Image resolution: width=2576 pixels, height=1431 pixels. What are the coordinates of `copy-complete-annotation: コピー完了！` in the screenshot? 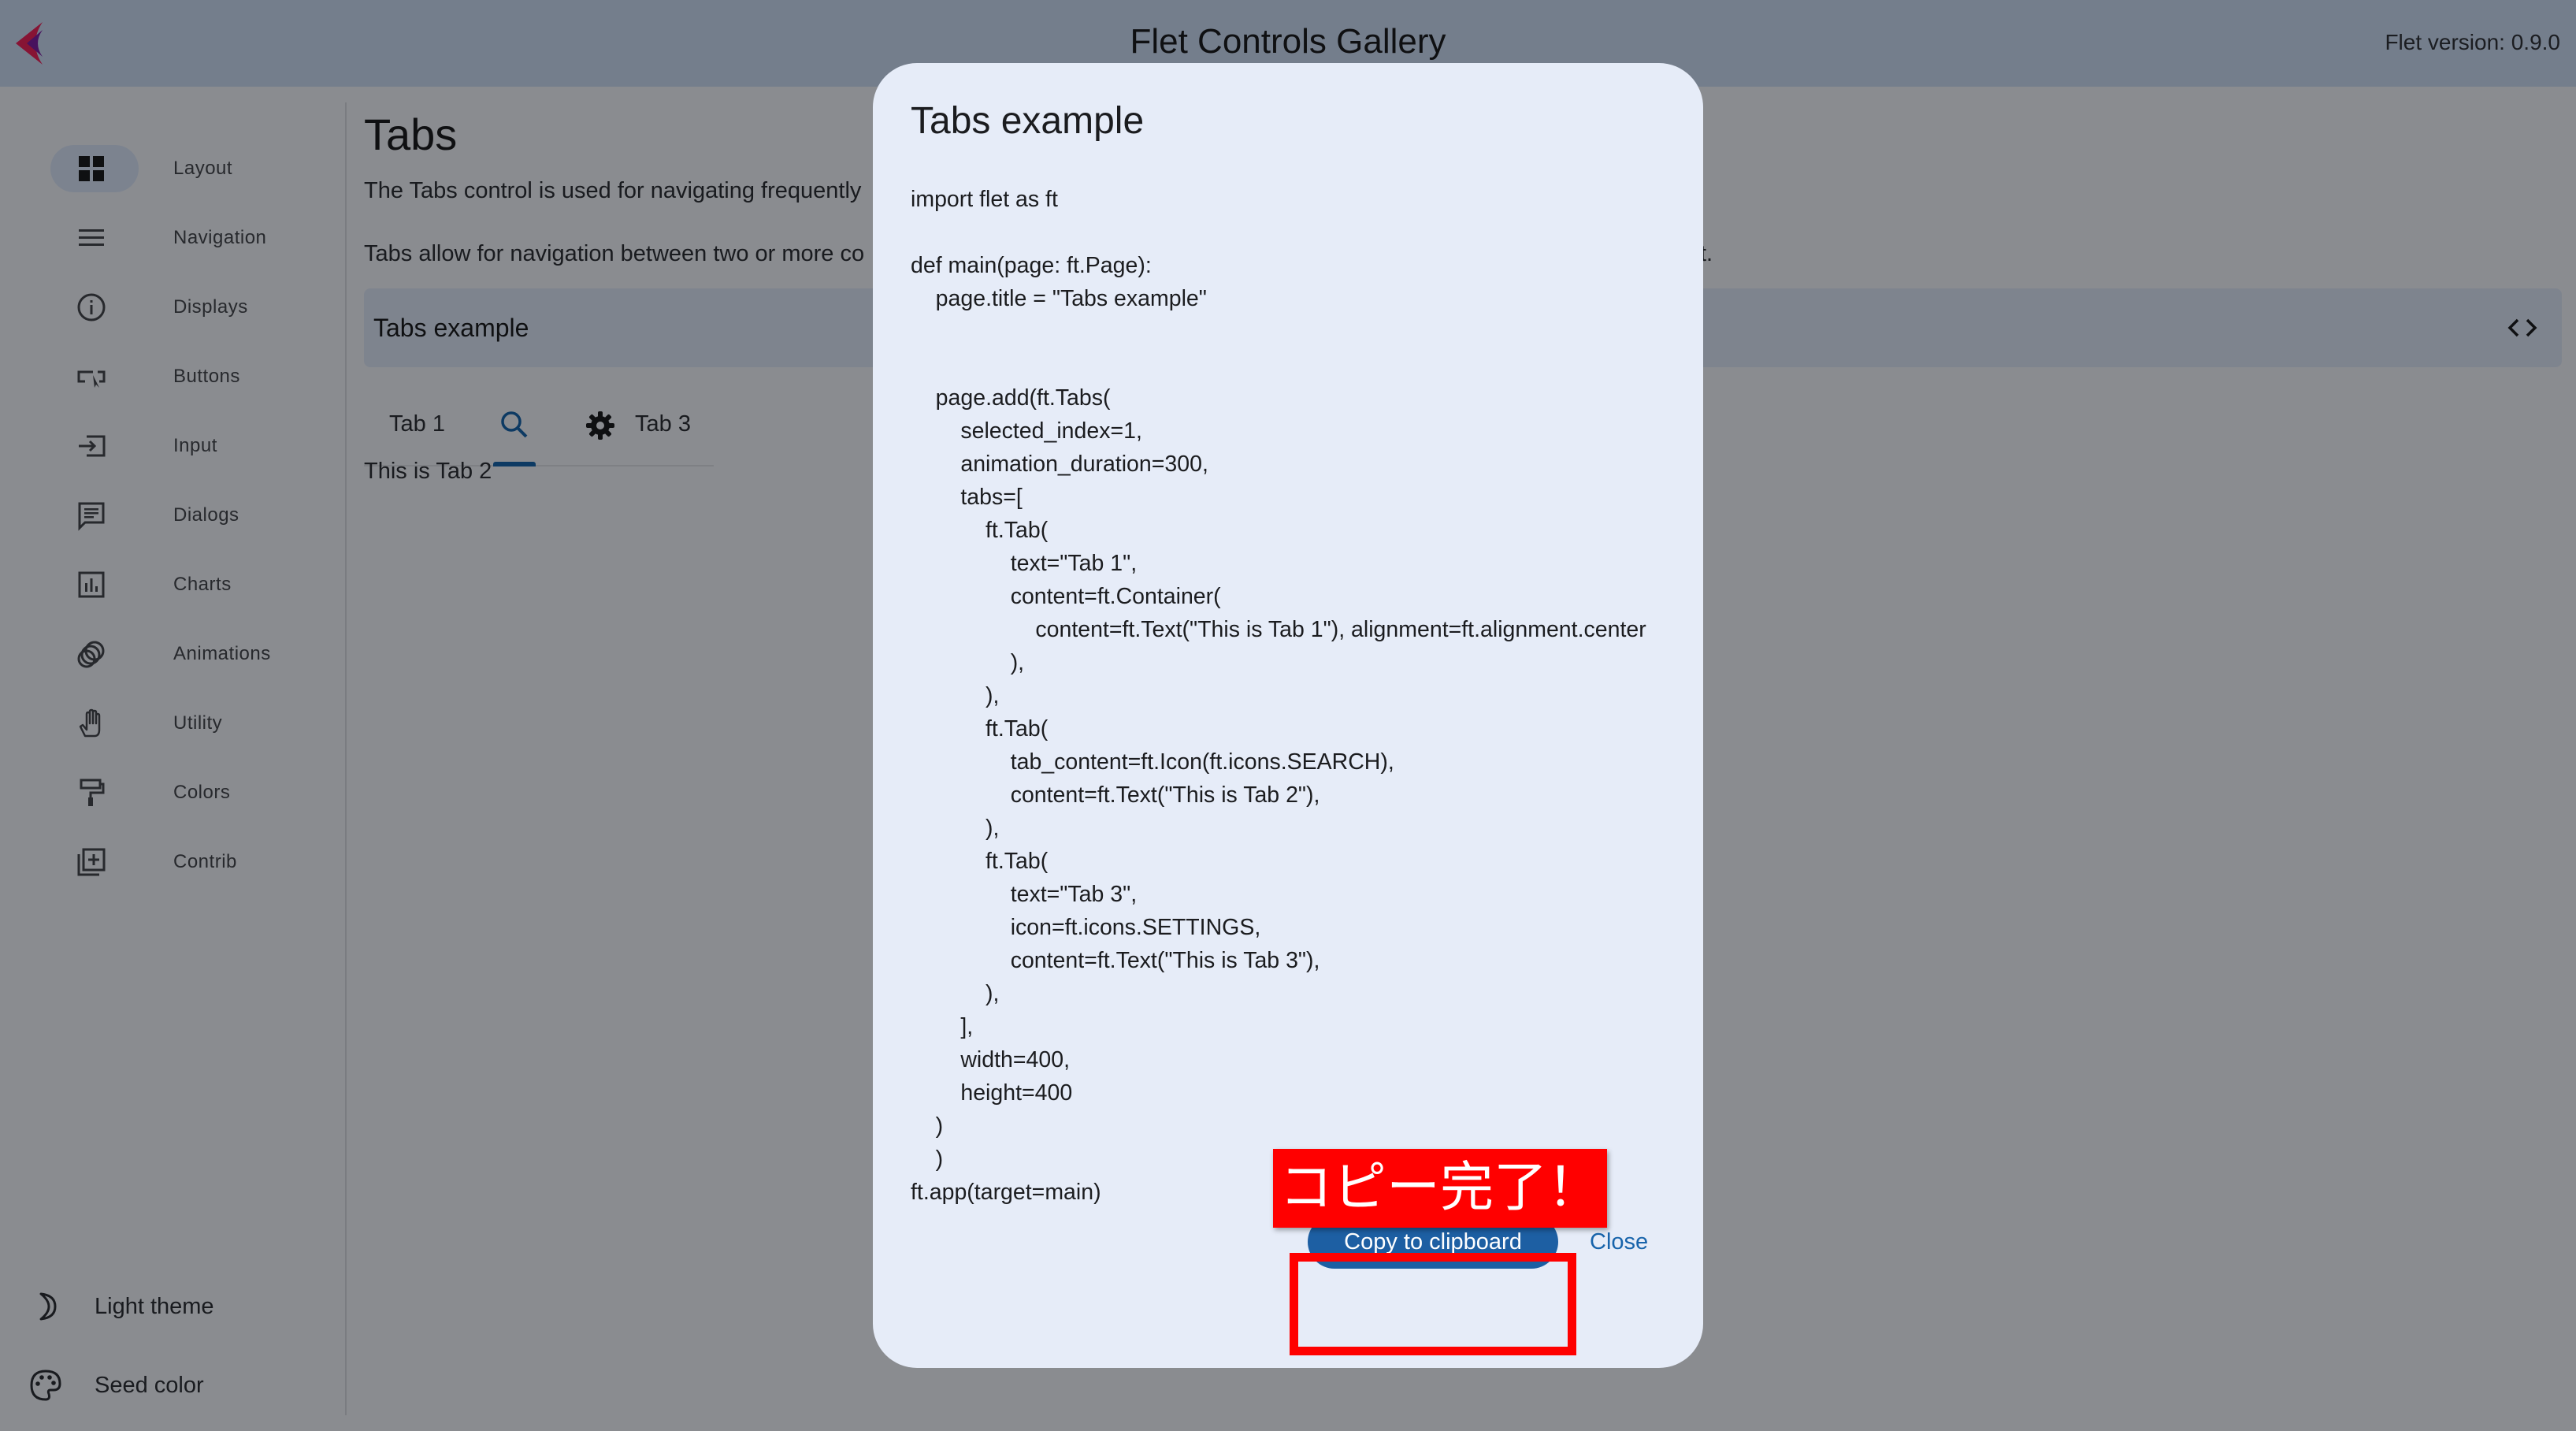 It's located at (1440, 1188).